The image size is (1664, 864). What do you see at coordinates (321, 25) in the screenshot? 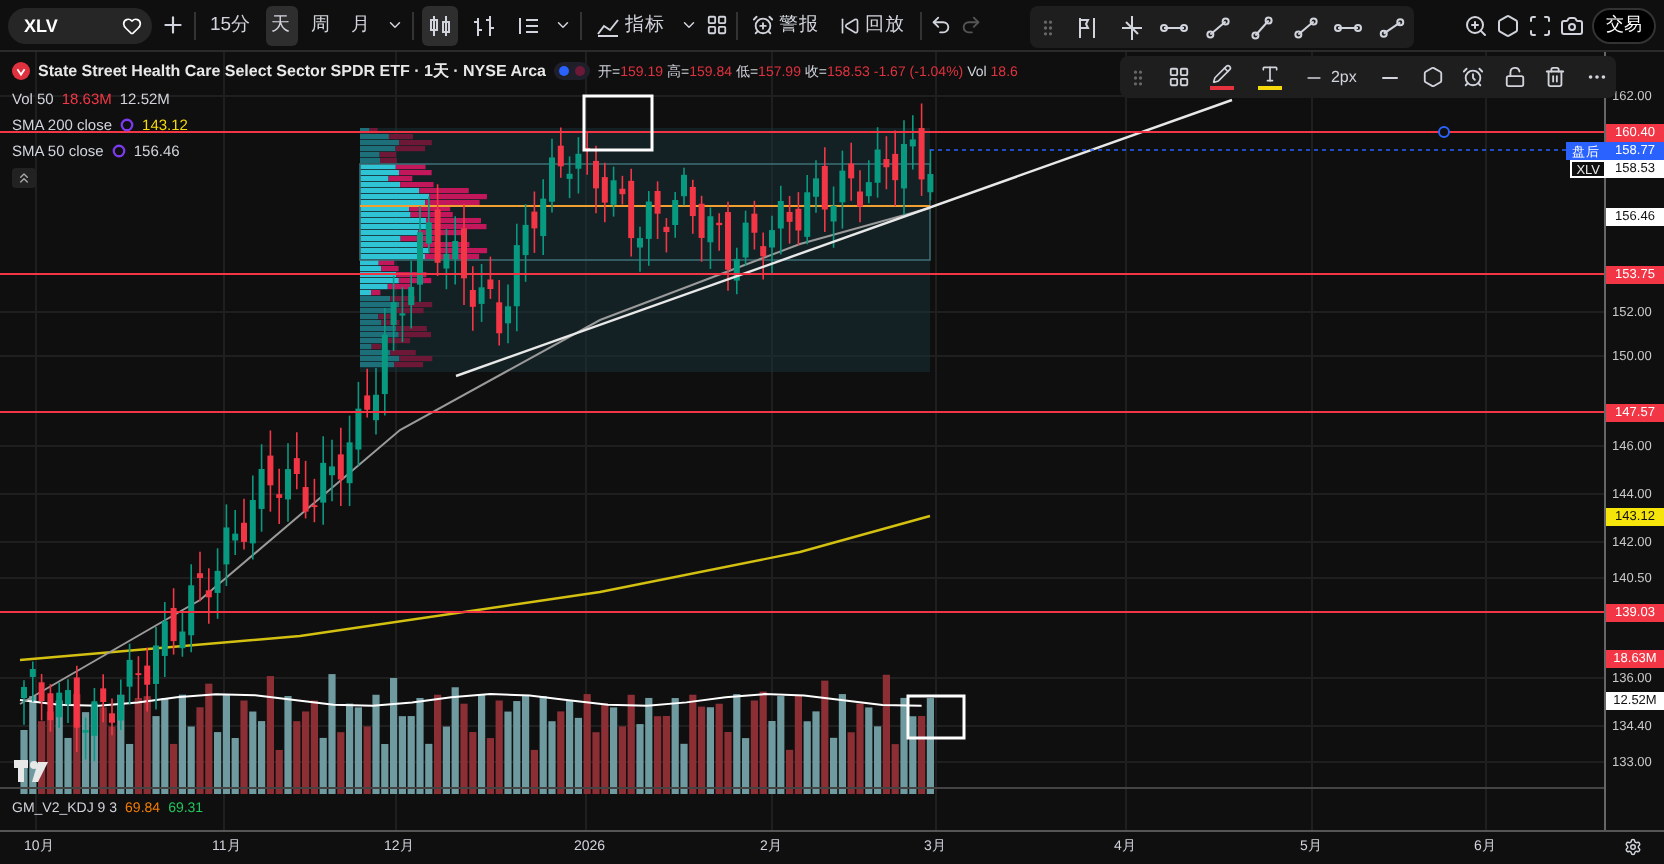
I see `interval-tab: 周` at bounding box center [321, 25].